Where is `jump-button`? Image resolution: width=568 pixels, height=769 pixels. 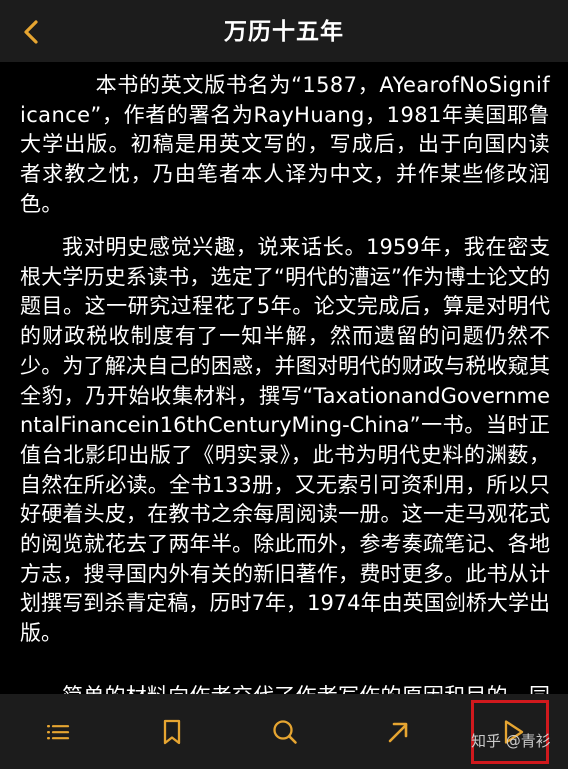 jump-button is located at coordinates (398, 732).